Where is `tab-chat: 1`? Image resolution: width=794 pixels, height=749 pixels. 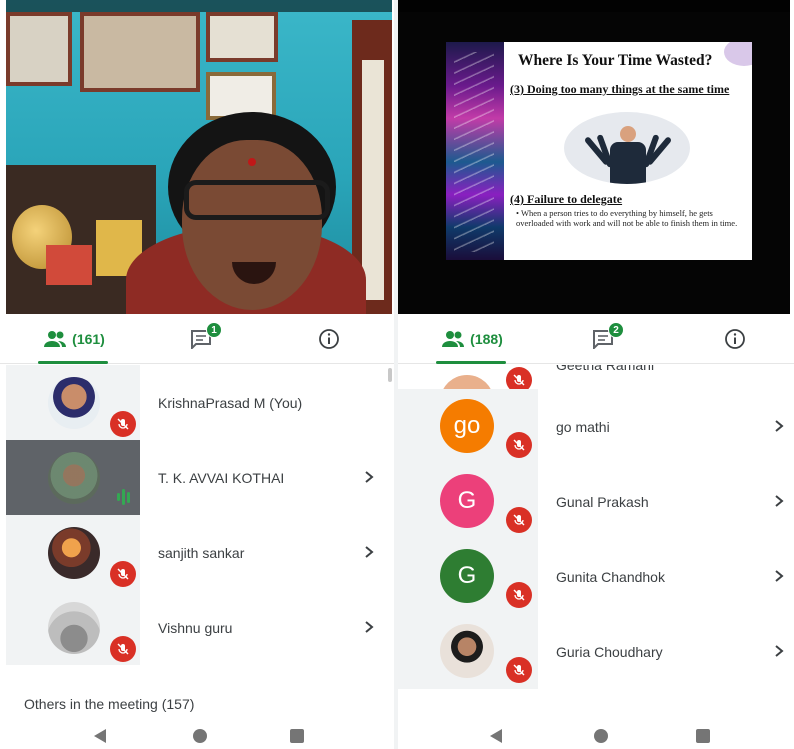
tab-chat: 1 is located at coordinates (201, 339).